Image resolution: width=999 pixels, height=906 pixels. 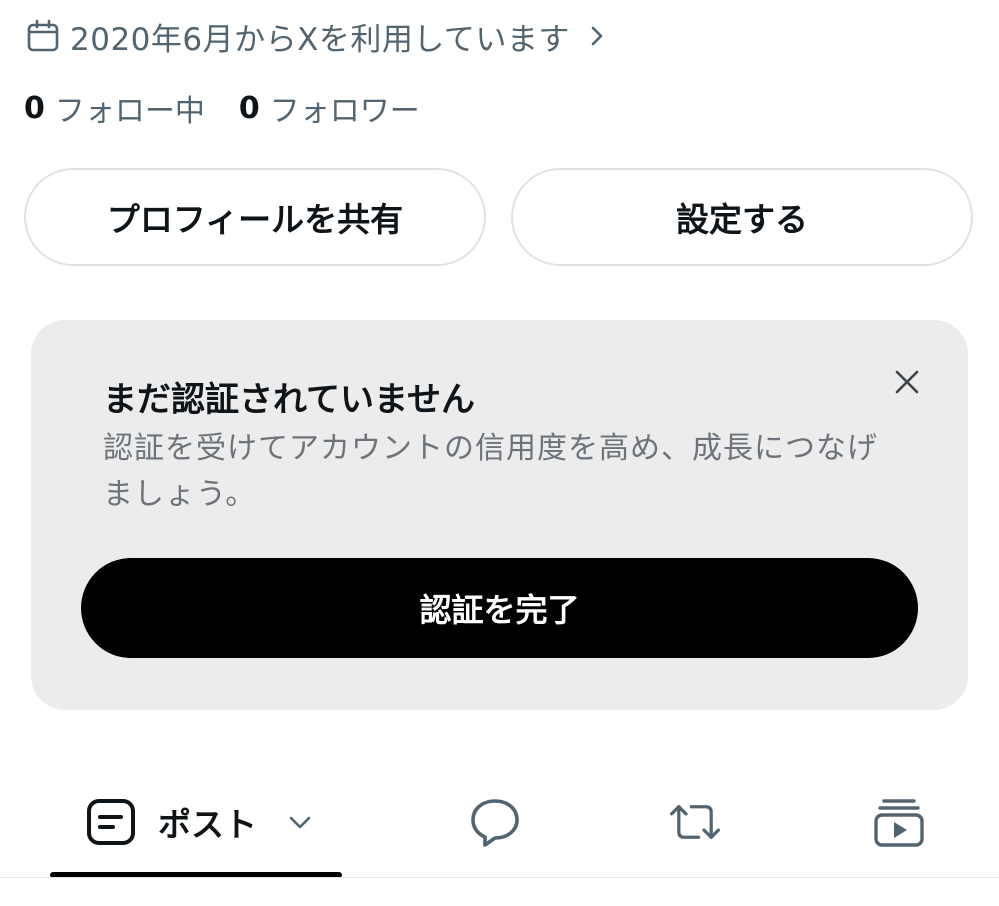 What do you see at coordinates (222, 108) in the screenshot?
I see `follow-counts: 0 フォロー中 0 フォロワー` at bounding box center [222, 108].